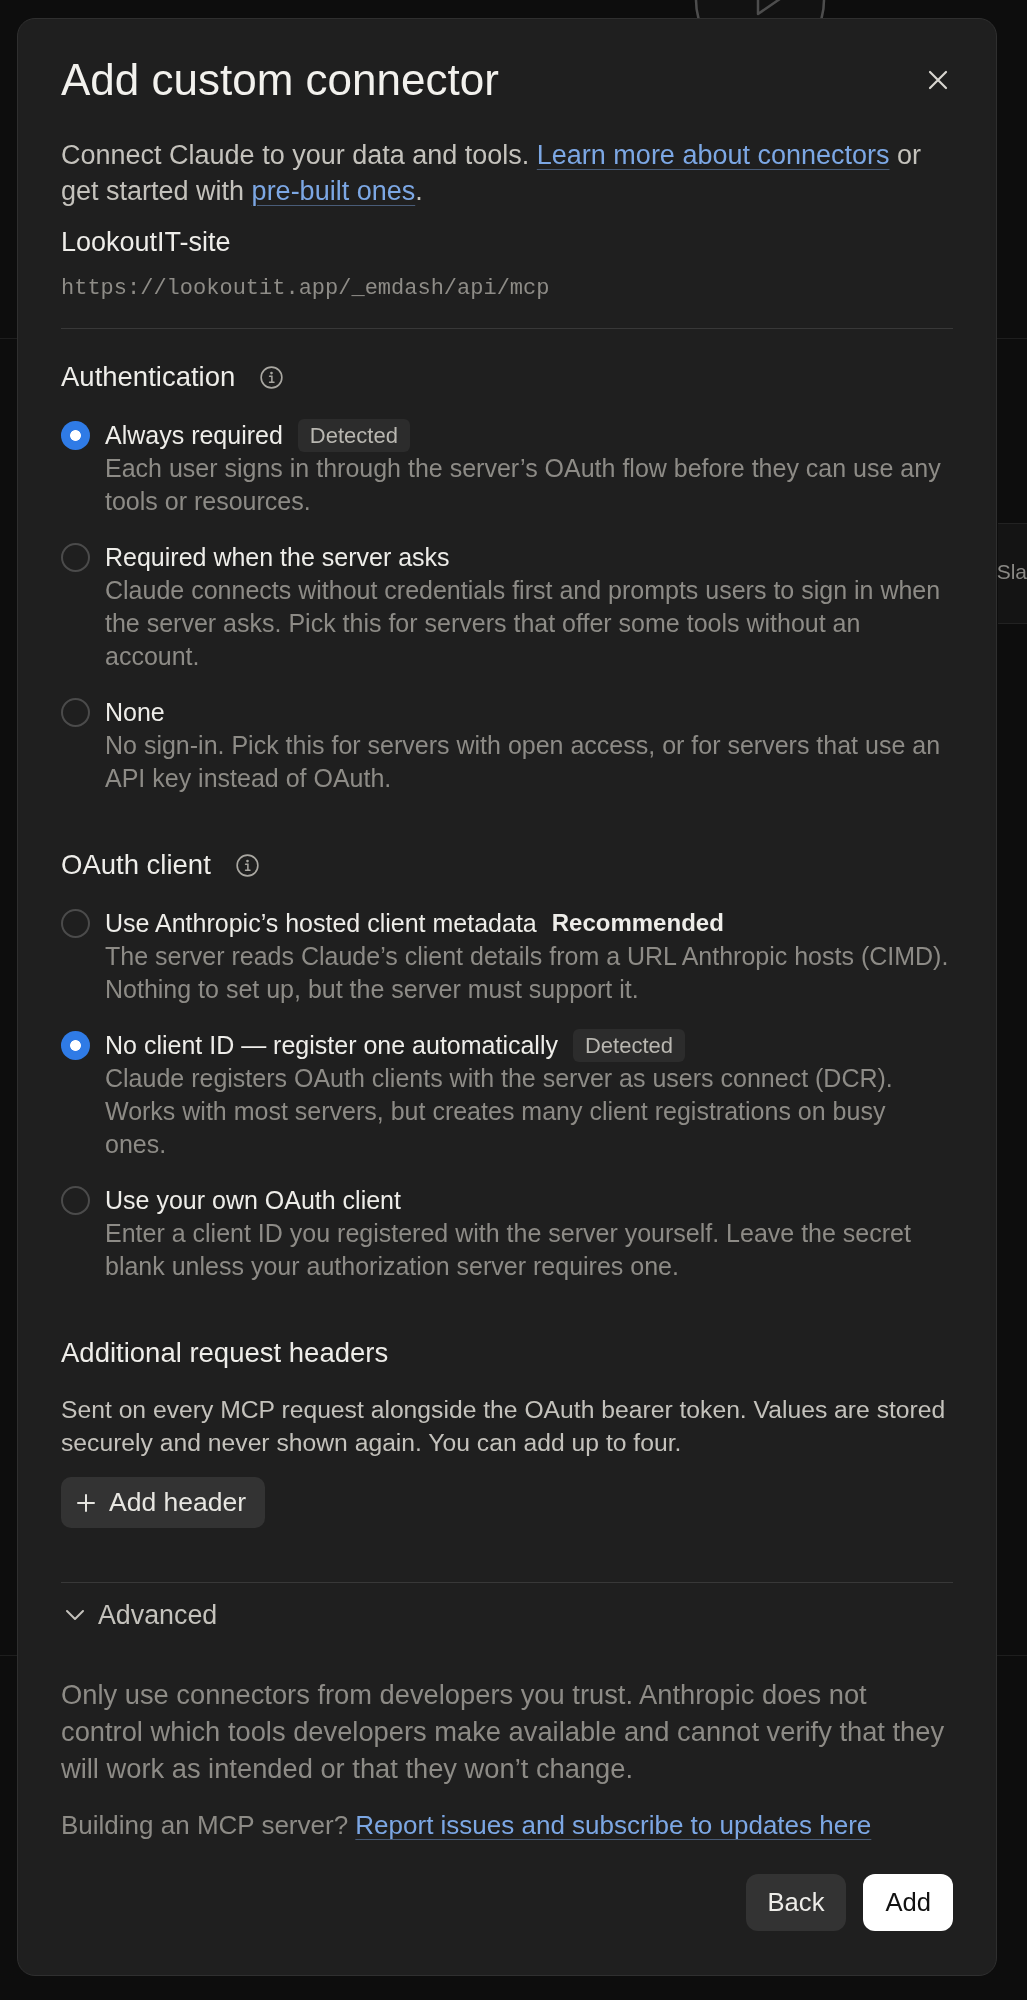 Image resolution: width=1027 pixels, height=2000 pixels. I want to click on option-label: Use your own OAuth client, so click(253, 1200).